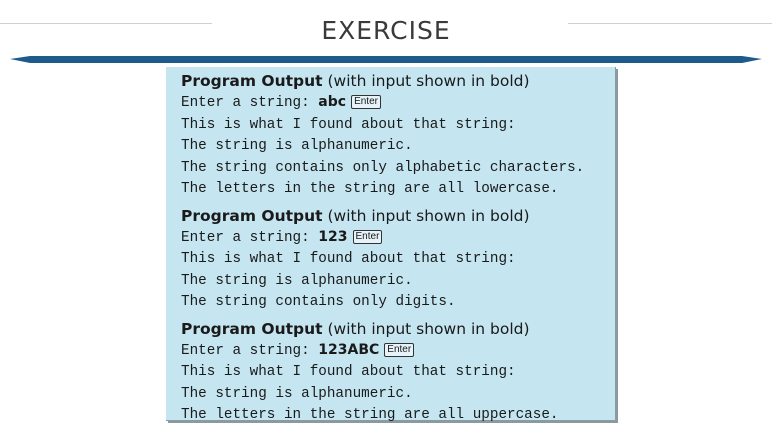 This screenshot has width=772, height=431. What do you see at coordinates (386, 59) in the screenshot?
I see `title-underline-bar` at bounding box center [386, 59].